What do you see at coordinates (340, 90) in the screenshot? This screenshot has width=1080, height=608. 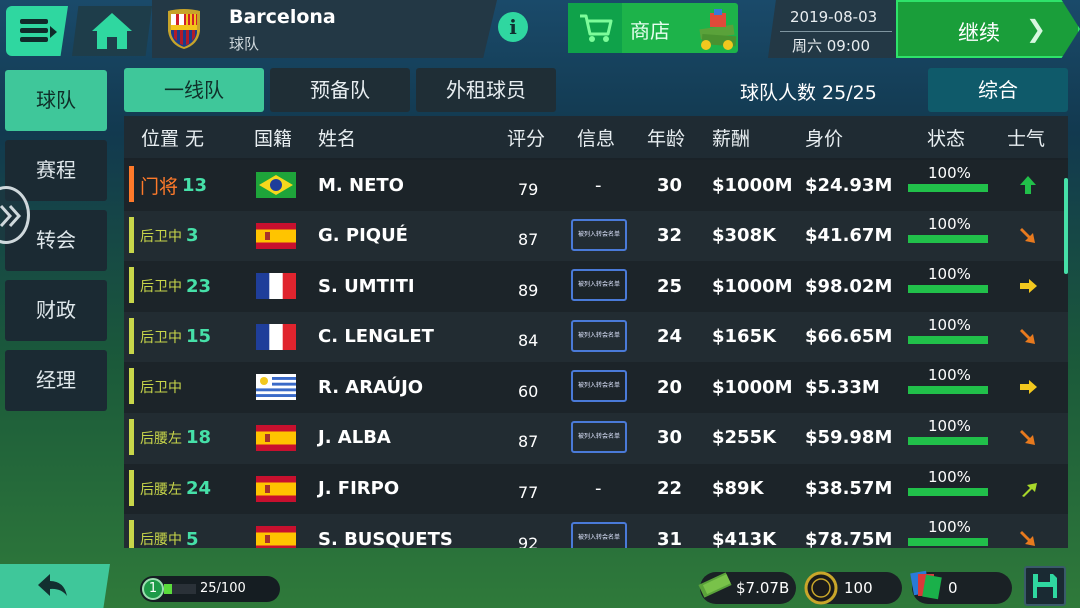 I see `tab-reserves: 预备队` at bounding box center [340, 90].